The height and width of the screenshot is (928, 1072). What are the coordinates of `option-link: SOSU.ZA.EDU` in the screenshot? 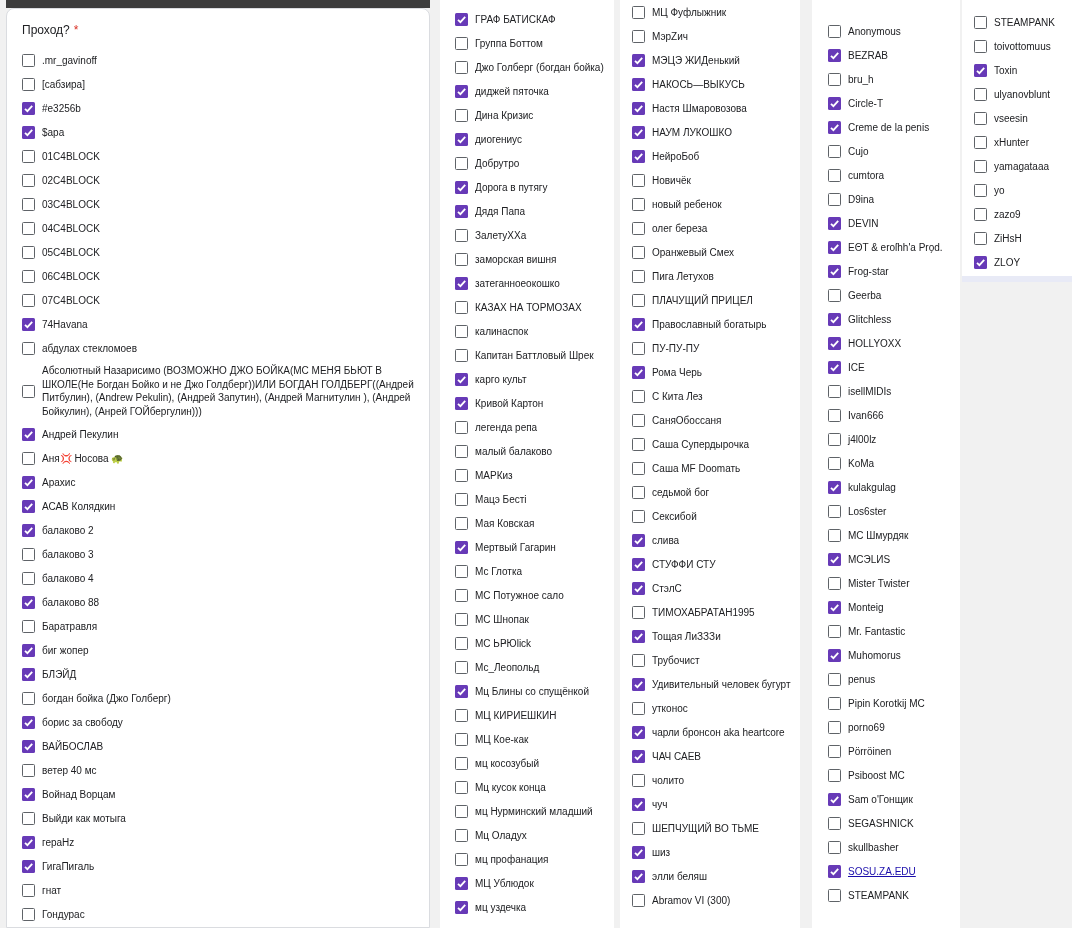 It's located at (882, 871).